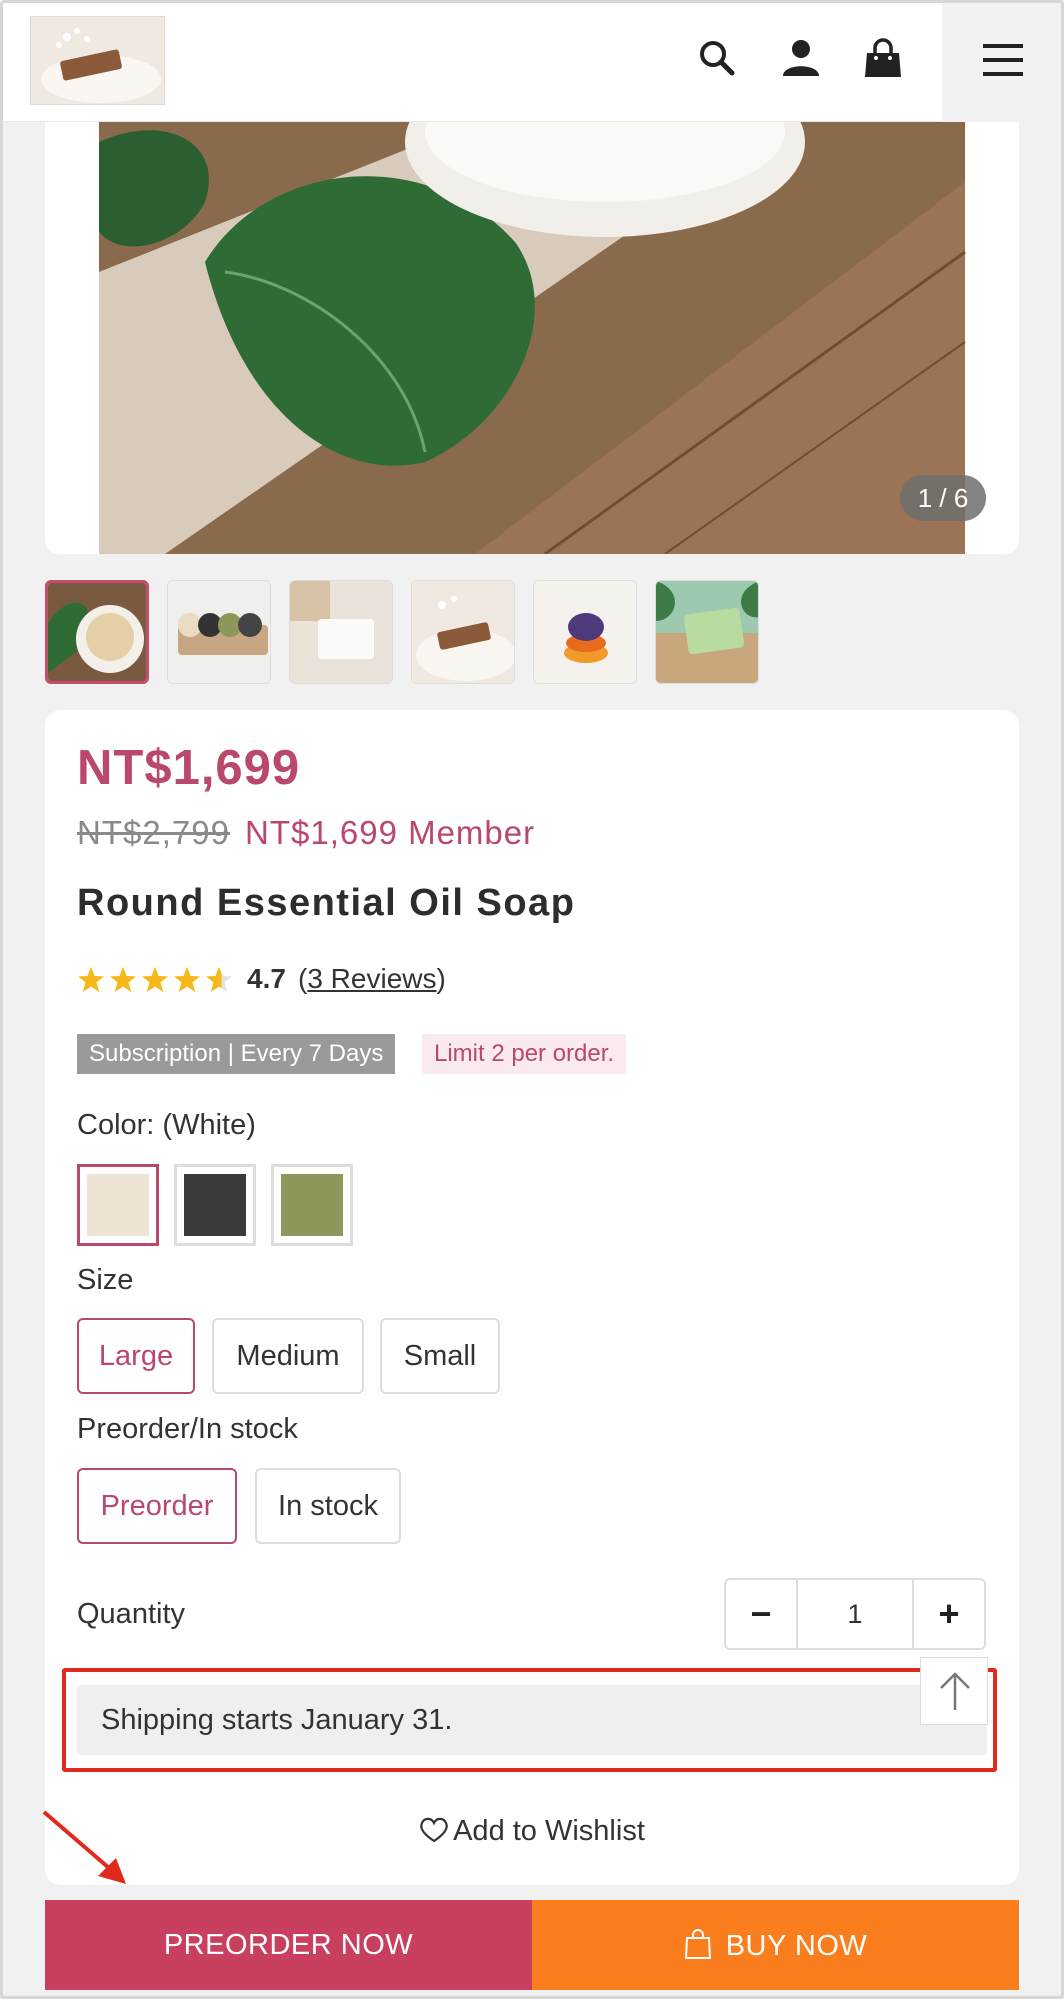  I want to click on size-option-large: Large, so click(136, 1356).